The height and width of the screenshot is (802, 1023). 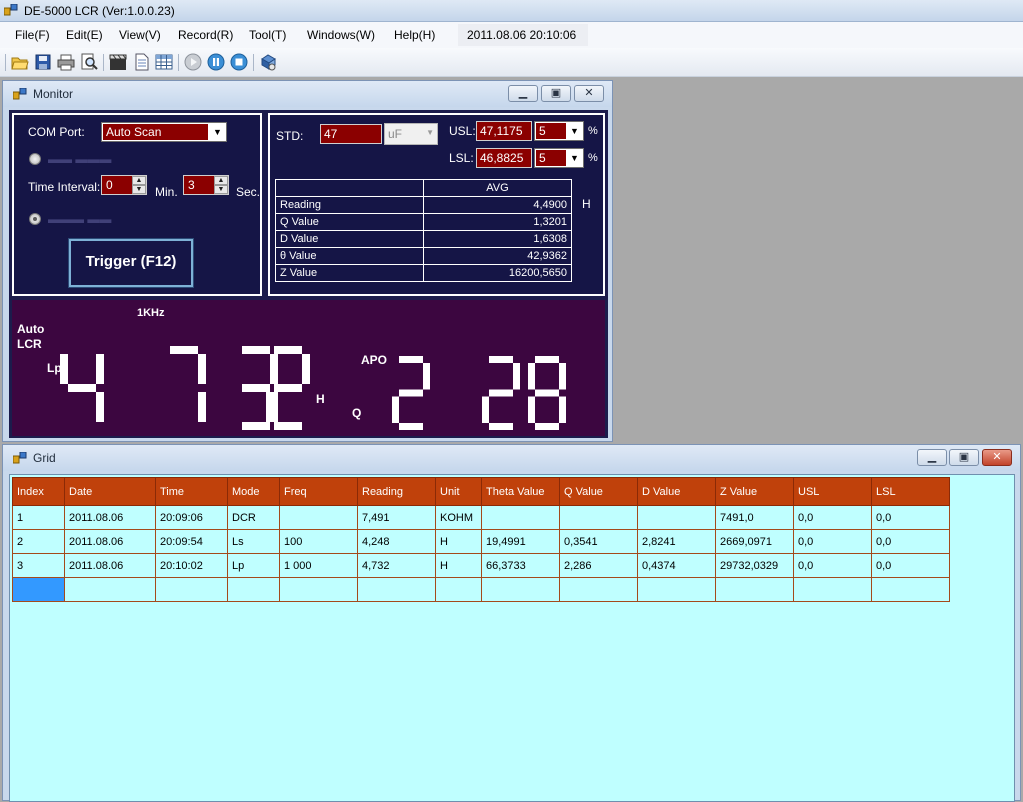 I want to click on open-folder-icon, so click(x=20, y=62).